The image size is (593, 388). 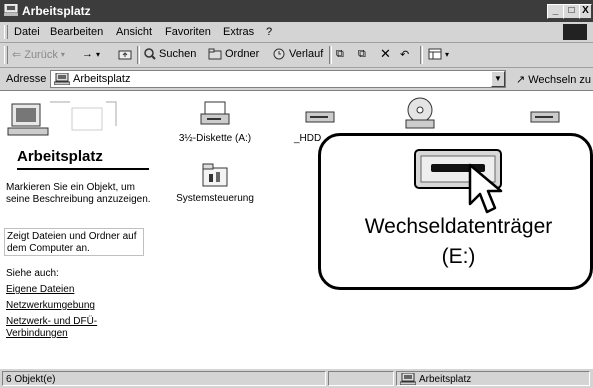 I want to click on folders-icon, so click(x=215, y=54).